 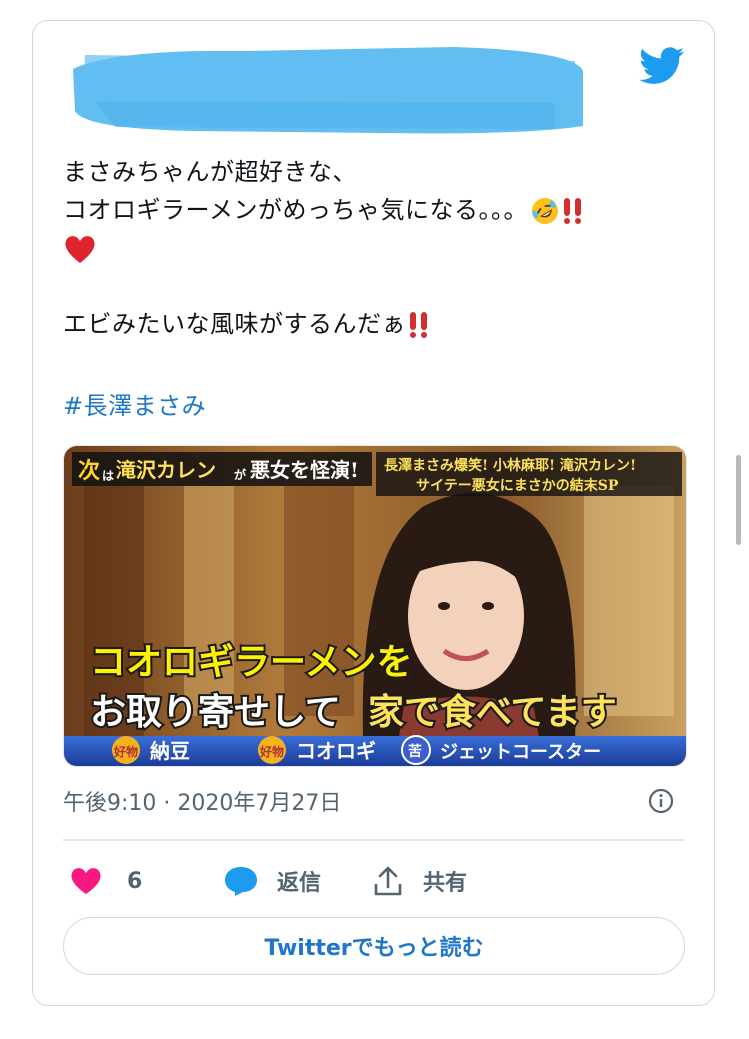 I want to click on read-more-button: Twitterでもっと読む, so click(x=374, y=946).